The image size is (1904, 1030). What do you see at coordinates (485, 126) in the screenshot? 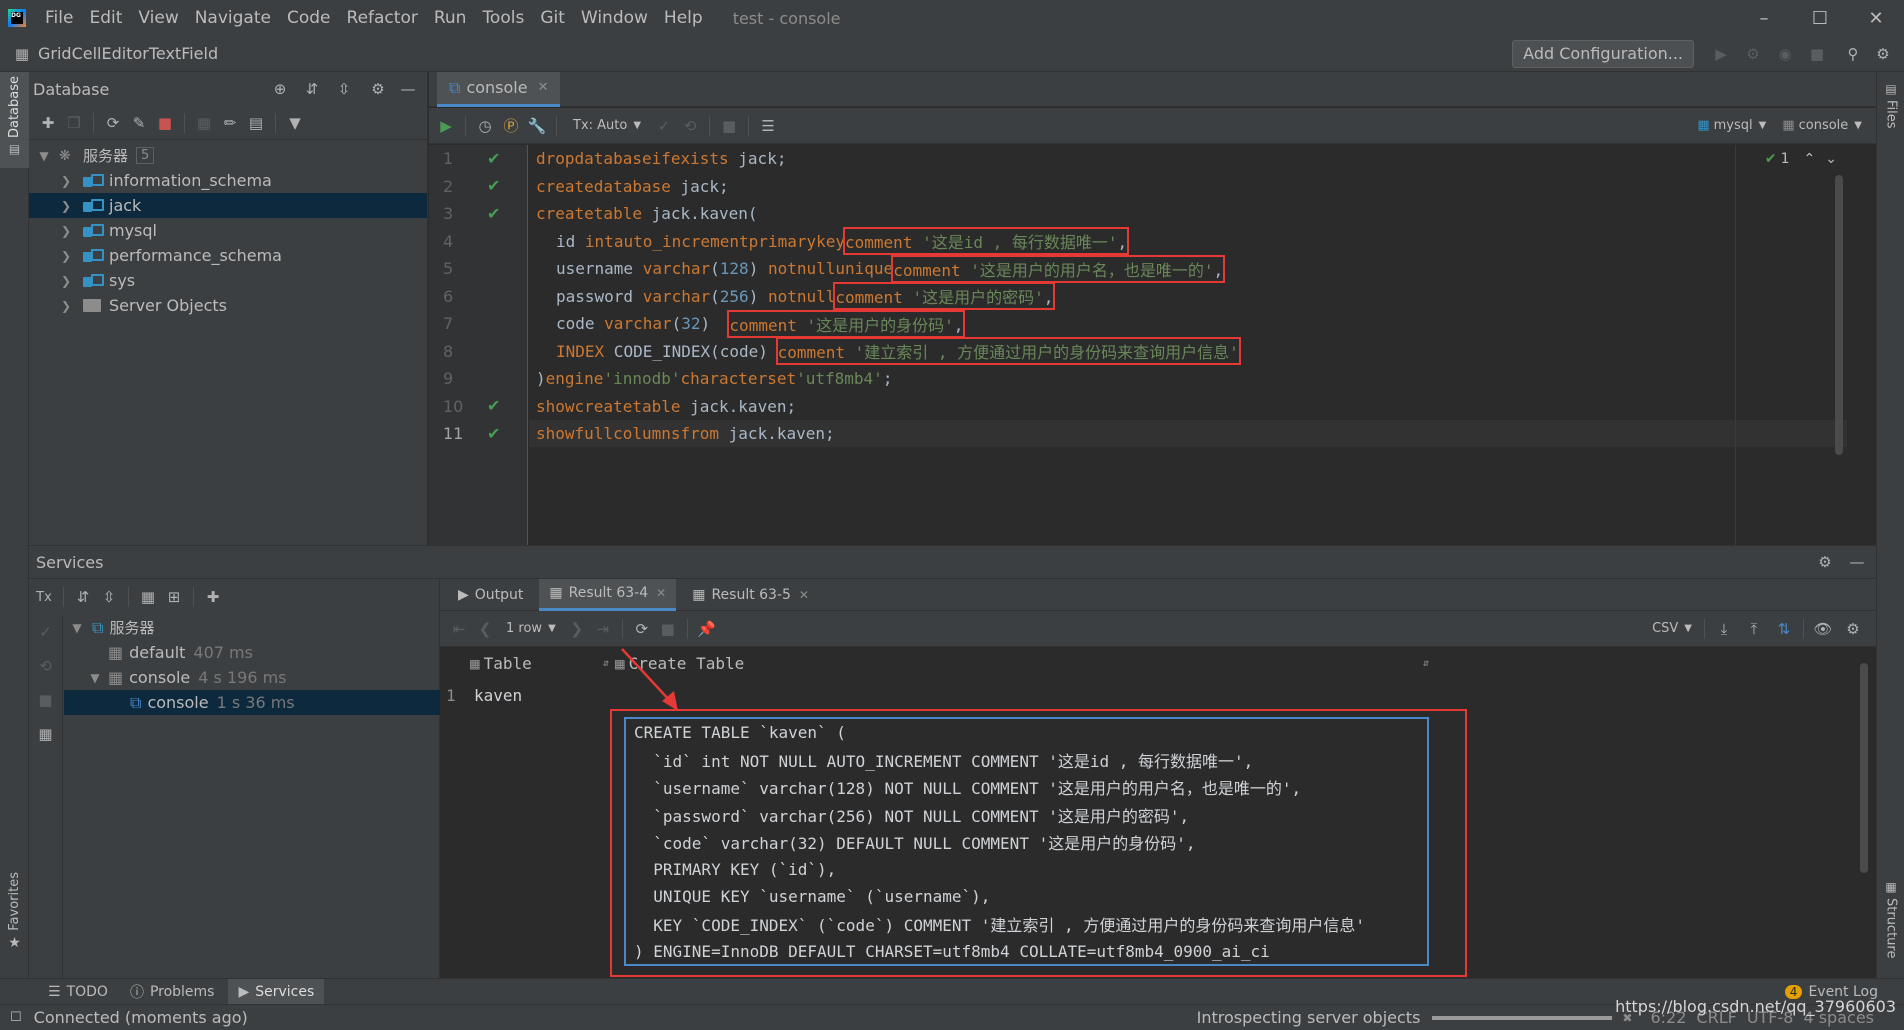
I see `history-icon: ◷` at bounding box center [485, 126].